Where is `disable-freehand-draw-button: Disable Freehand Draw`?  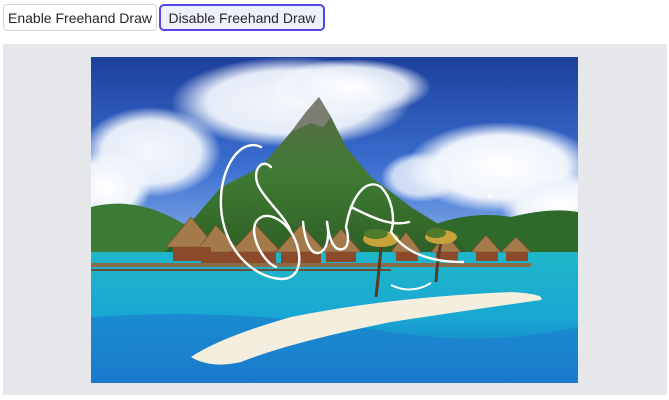
disable-freehand-draw-button: Disable Freehand Draw is located at coordinates (242, 17).